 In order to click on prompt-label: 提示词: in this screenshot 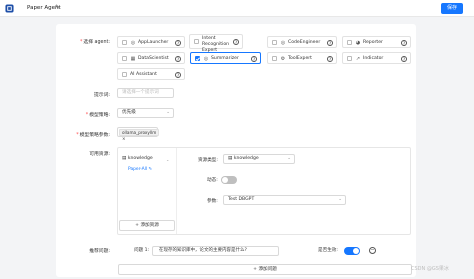, I will do `click(101, 95)`.